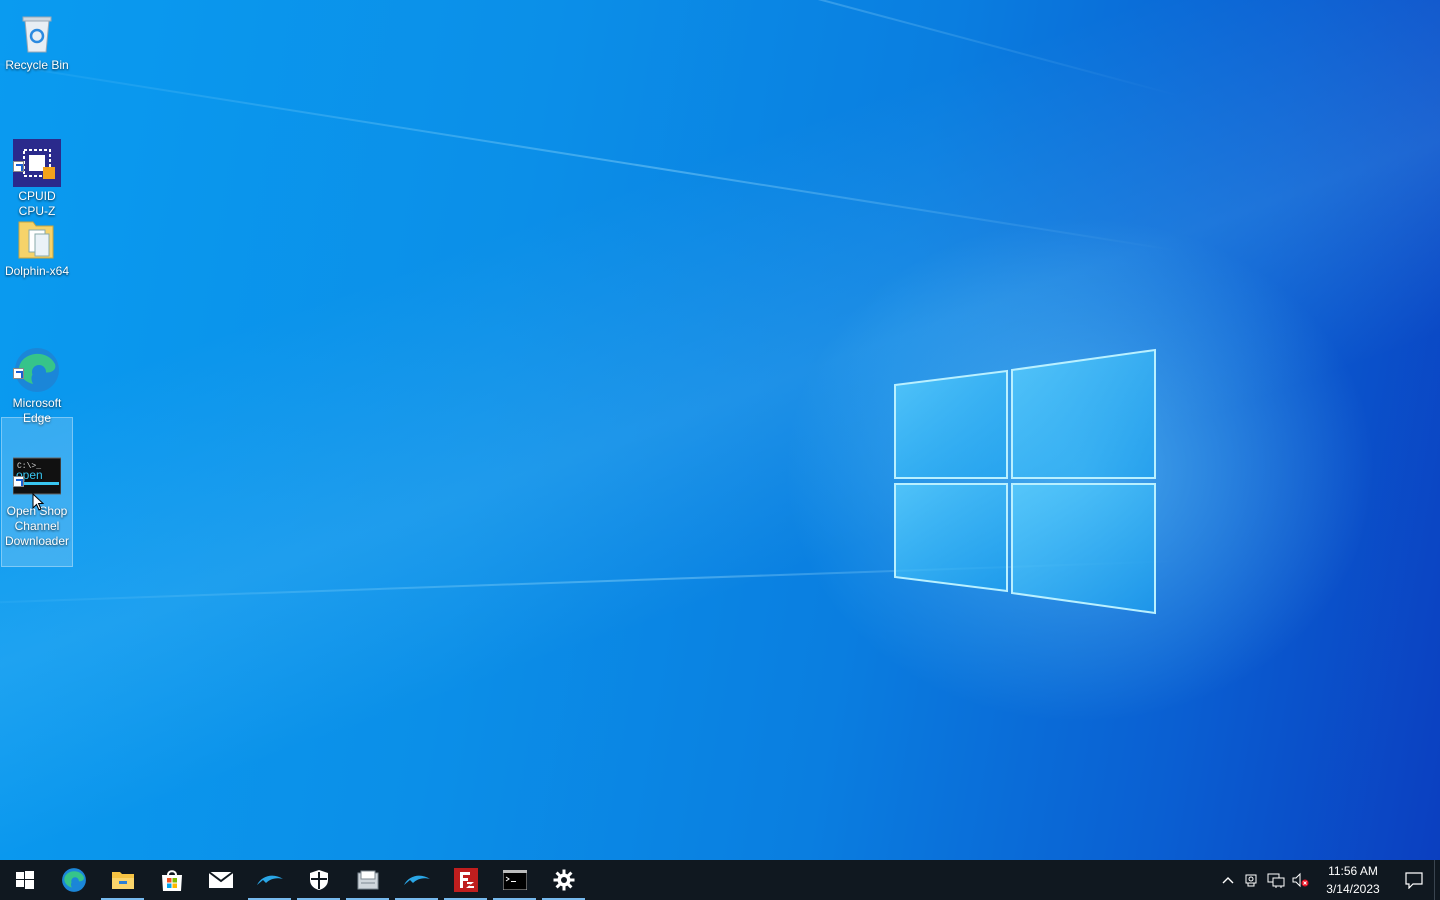 The width and height of the screenshot is (1440, 900). I want to click on windows-start-icon, so click(24, 880).